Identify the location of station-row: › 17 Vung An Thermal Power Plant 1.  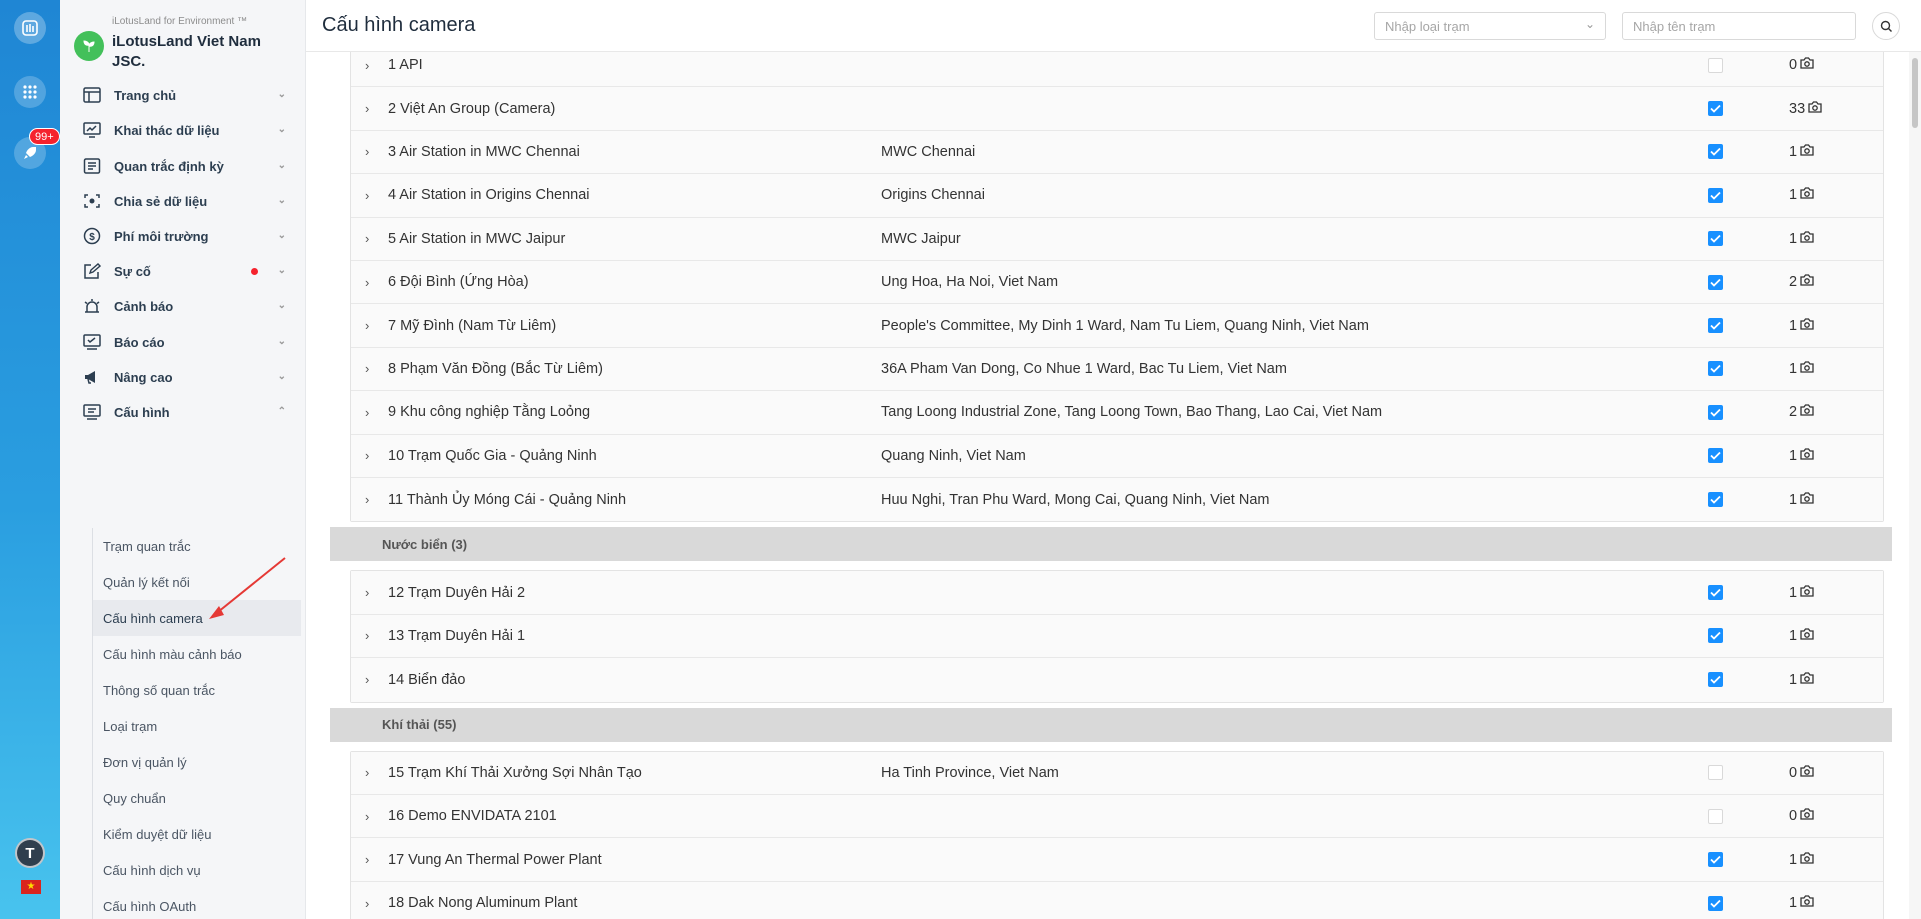
(1117, 860).